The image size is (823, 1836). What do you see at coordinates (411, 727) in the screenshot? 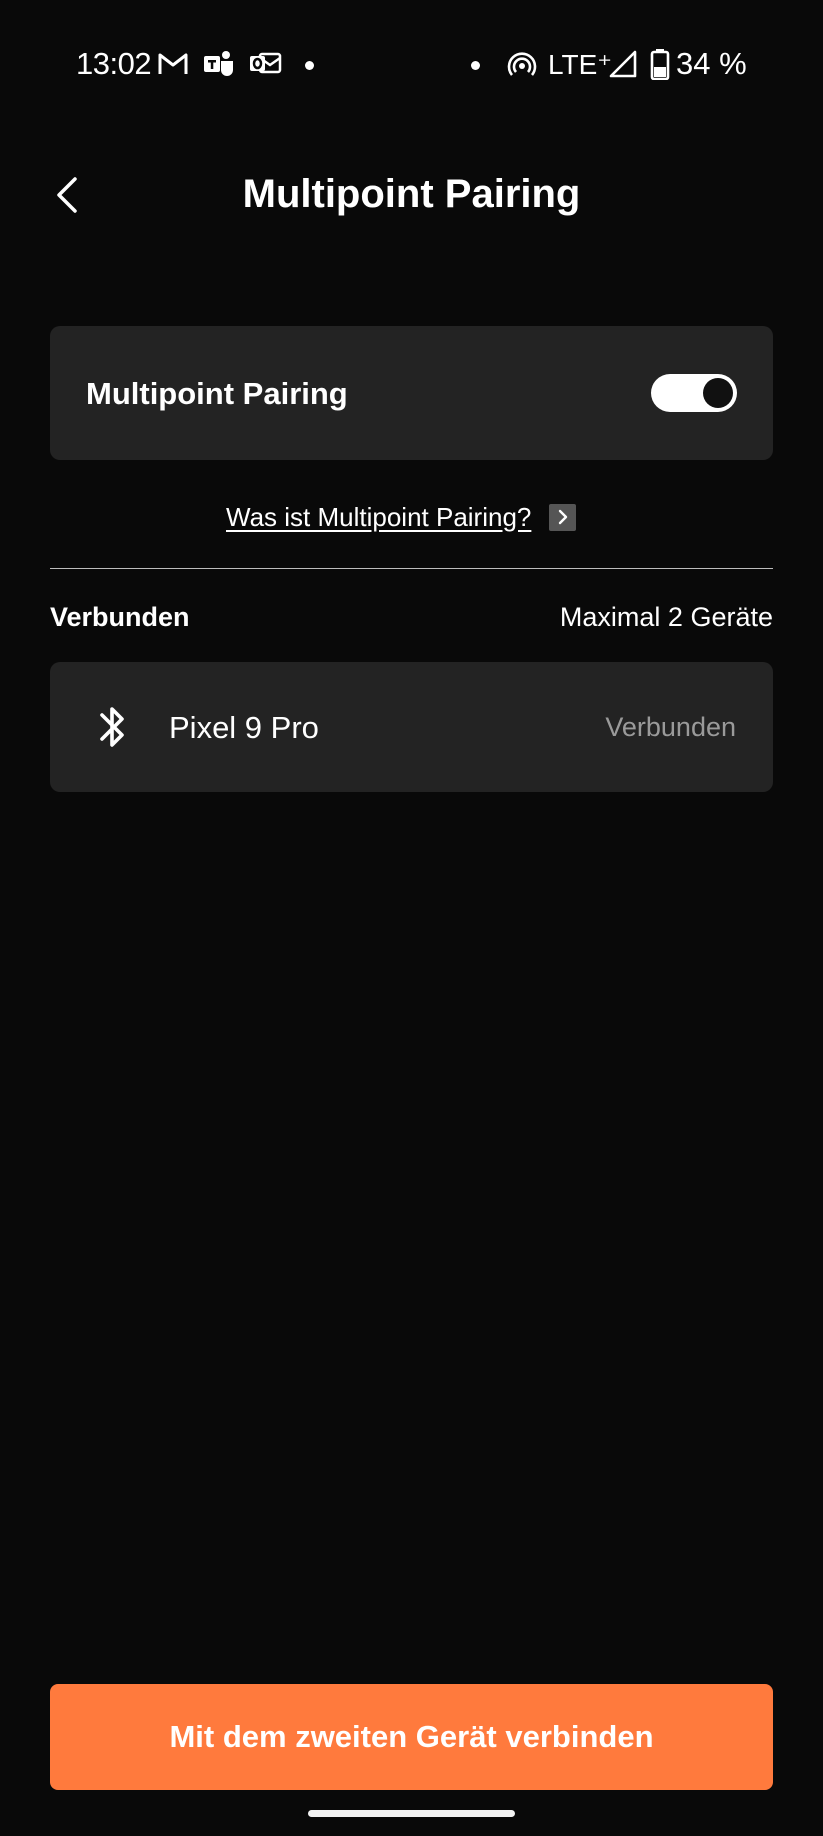
I see `device-item-pixel-9-pro: Pixel 9 Pro Verbunden` at bounding box center [411, 727].